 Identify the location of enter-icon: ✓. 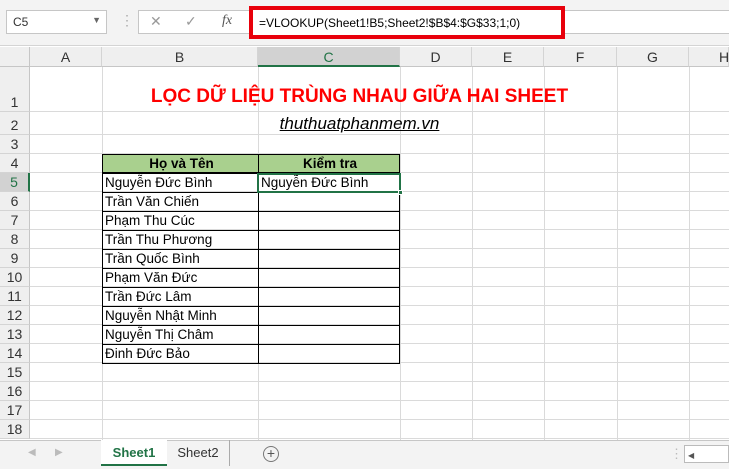
(191, 21).